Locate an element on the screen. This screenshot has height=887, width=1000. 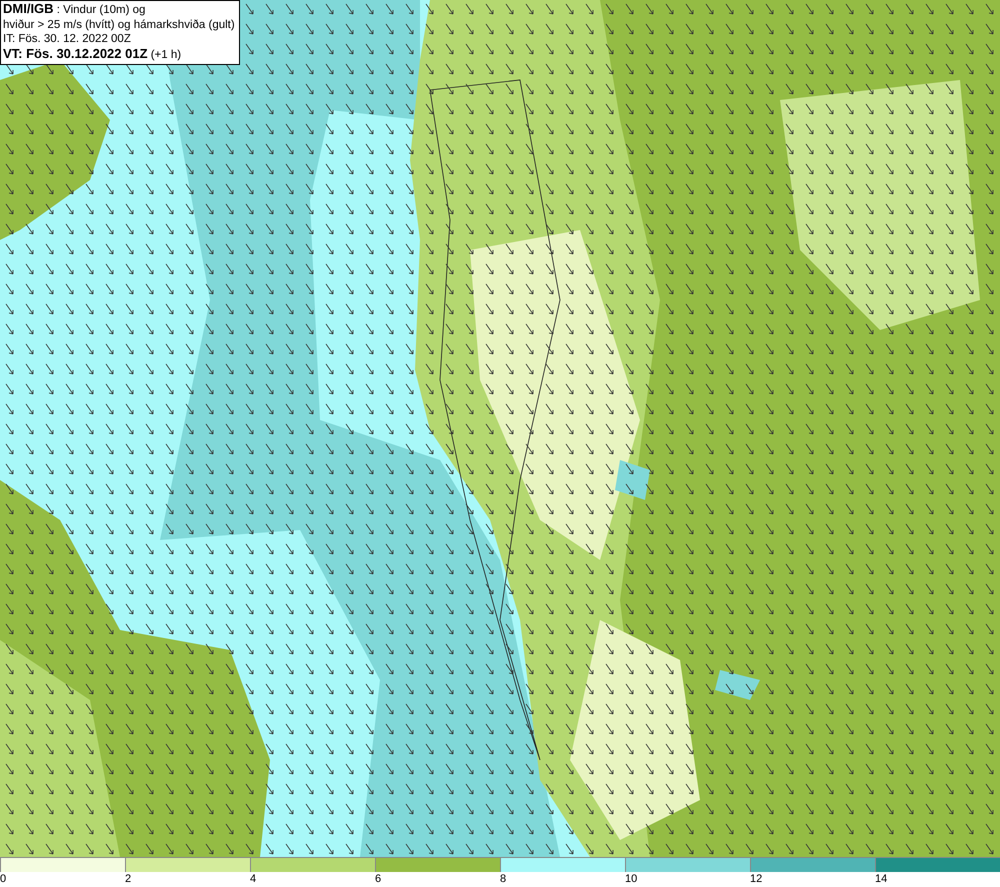
legend-label: 0 is located at coordinates (3, 879).